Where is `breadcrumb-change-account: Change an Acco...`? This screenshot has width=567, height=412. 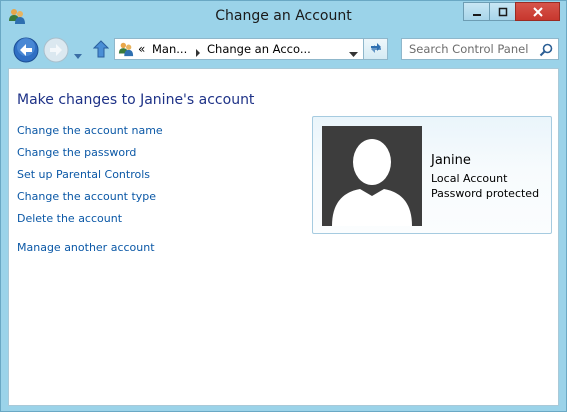 breadcrumb-change-account: Change an Acco... is located at coordinates (259, 49).